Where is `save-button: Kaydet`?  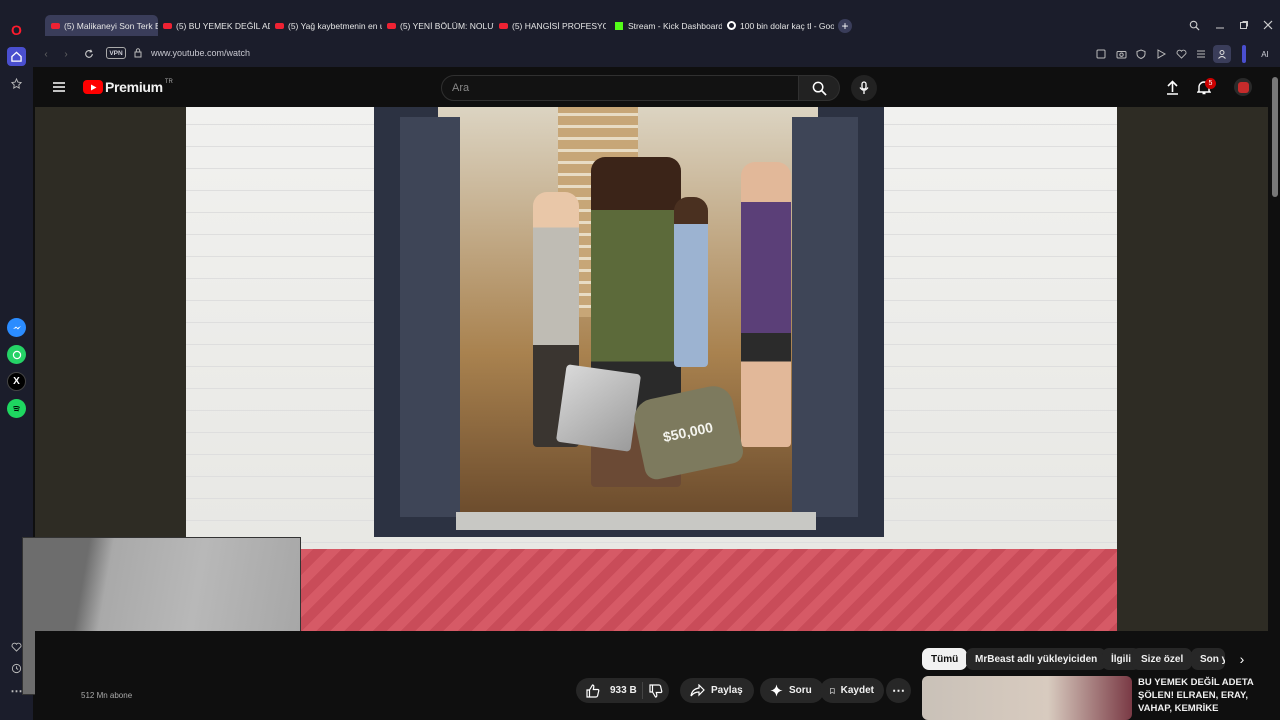
save-button: Kaydet is located at coordinates (852, 690).